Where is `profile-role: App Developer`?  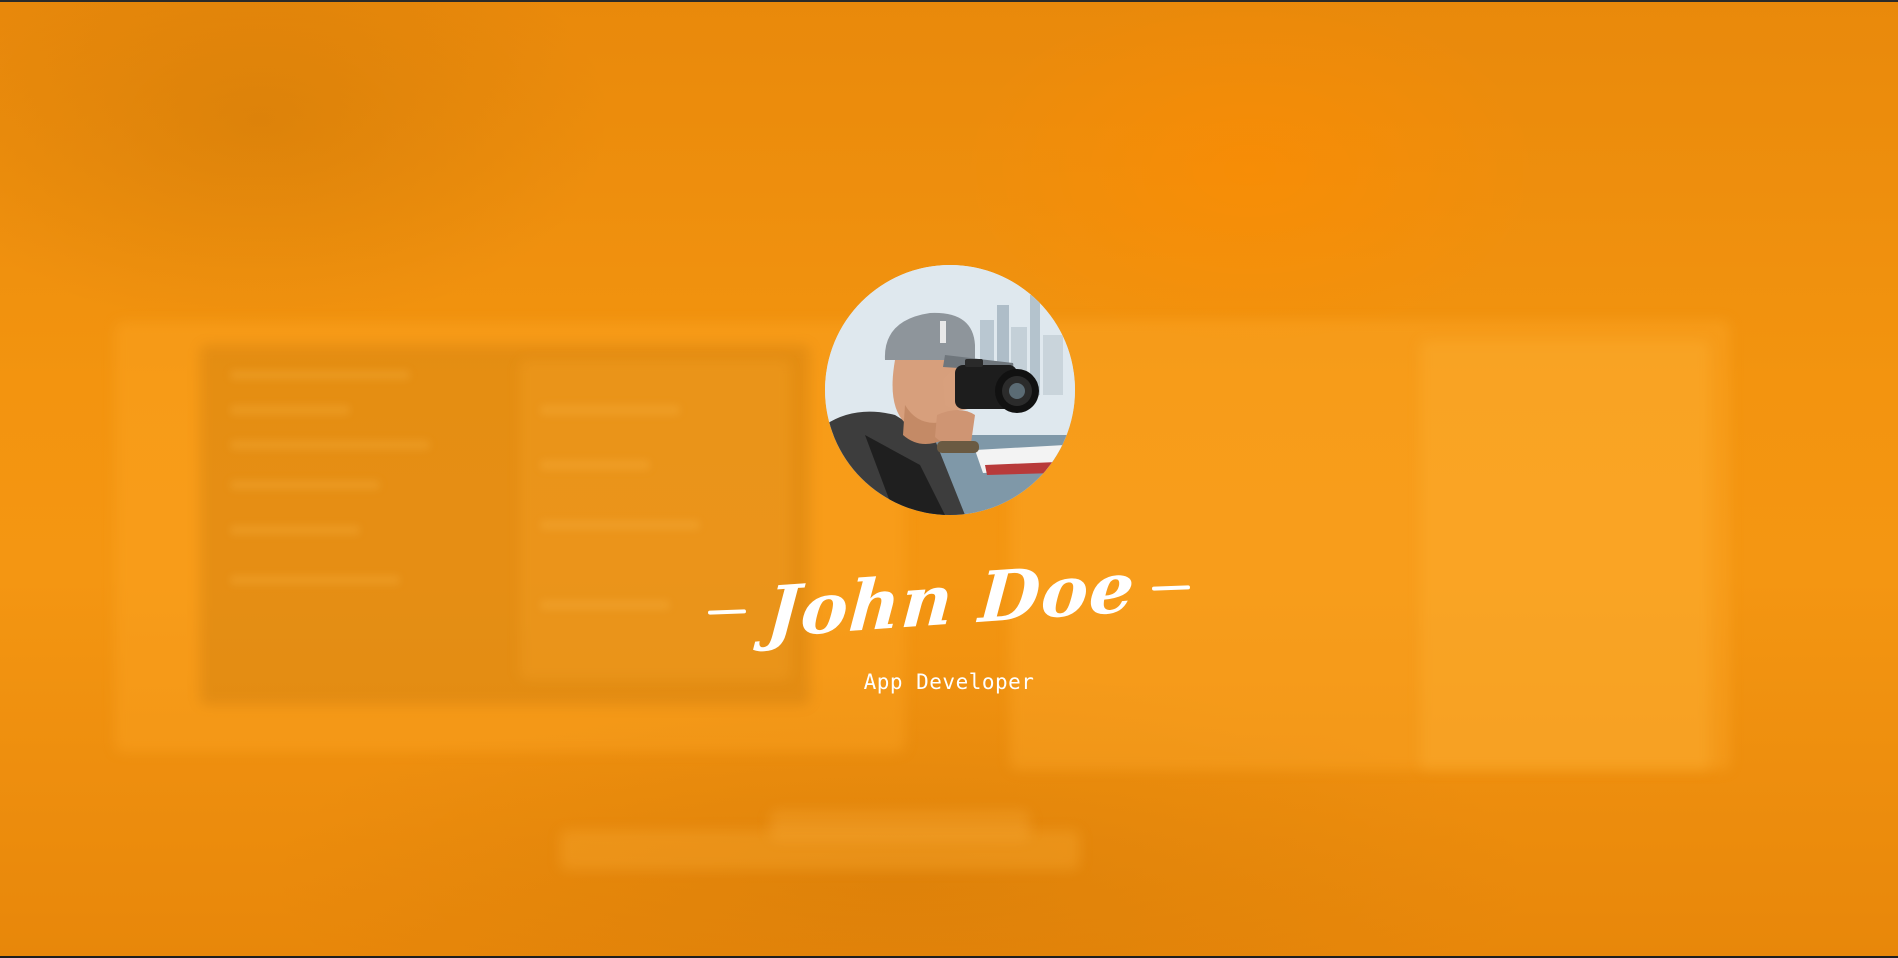
profile-role: App Developer is located at coordinates (949, 682).